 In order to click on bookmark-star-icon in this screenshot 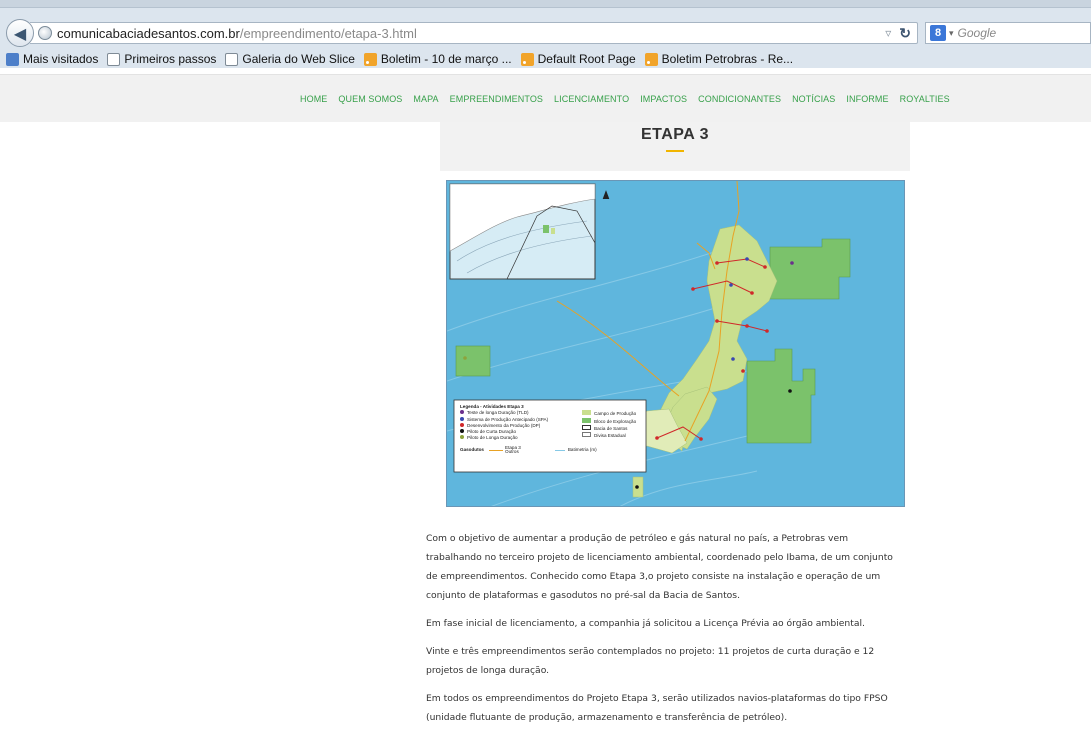, I will do `click(12, 59)`.